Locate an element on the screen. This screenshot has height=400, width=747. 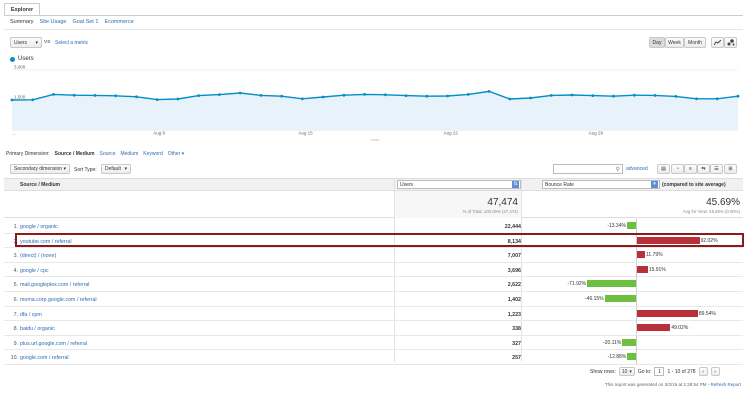
users-value: 1,402 is located at coordinates (514, 300).